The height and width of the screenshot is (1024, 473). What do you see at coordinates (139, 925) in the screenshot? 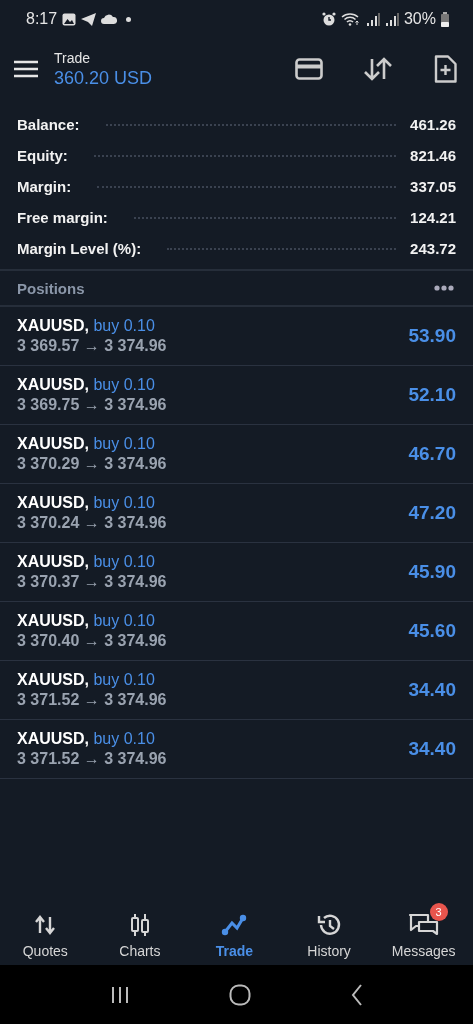
I see `candlestick-icon` at bounding box center [139, 925].